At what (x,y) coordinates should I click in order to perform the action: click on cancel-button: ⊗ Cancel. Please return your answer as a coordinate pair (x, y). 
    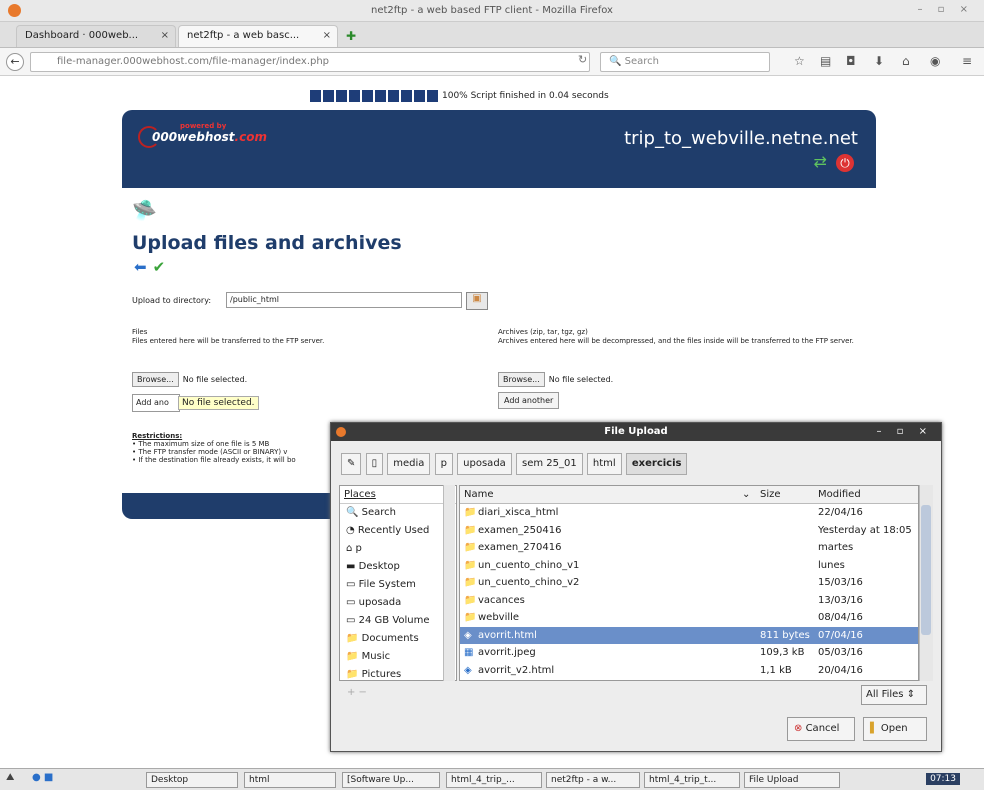
    Looking at the image, I should click on (821, 729).